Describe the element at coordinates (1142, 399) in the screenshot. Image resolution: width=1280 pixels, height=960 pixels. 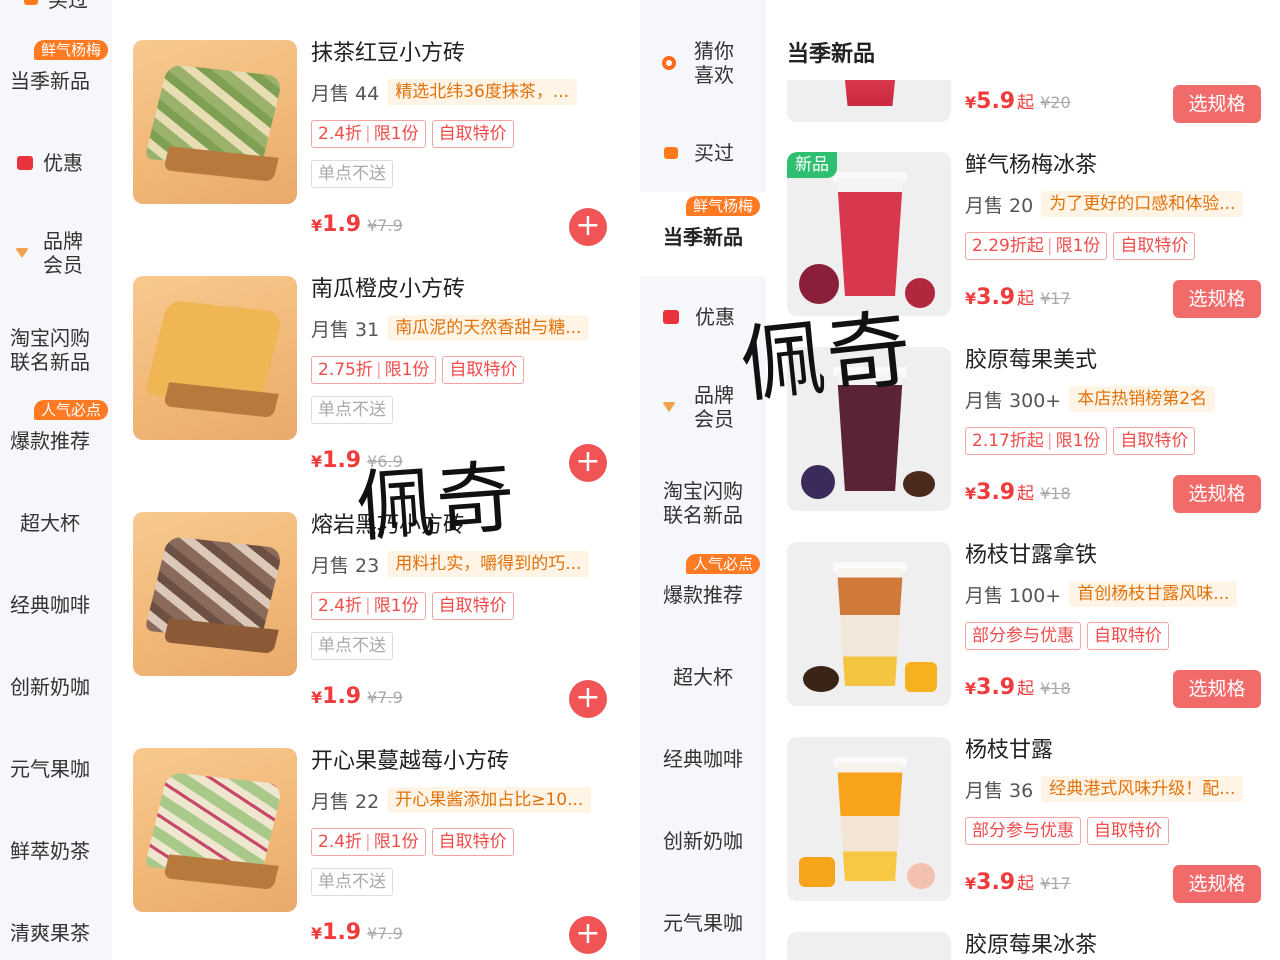
I see `product-description: 本店热销榜第2名` at that location.